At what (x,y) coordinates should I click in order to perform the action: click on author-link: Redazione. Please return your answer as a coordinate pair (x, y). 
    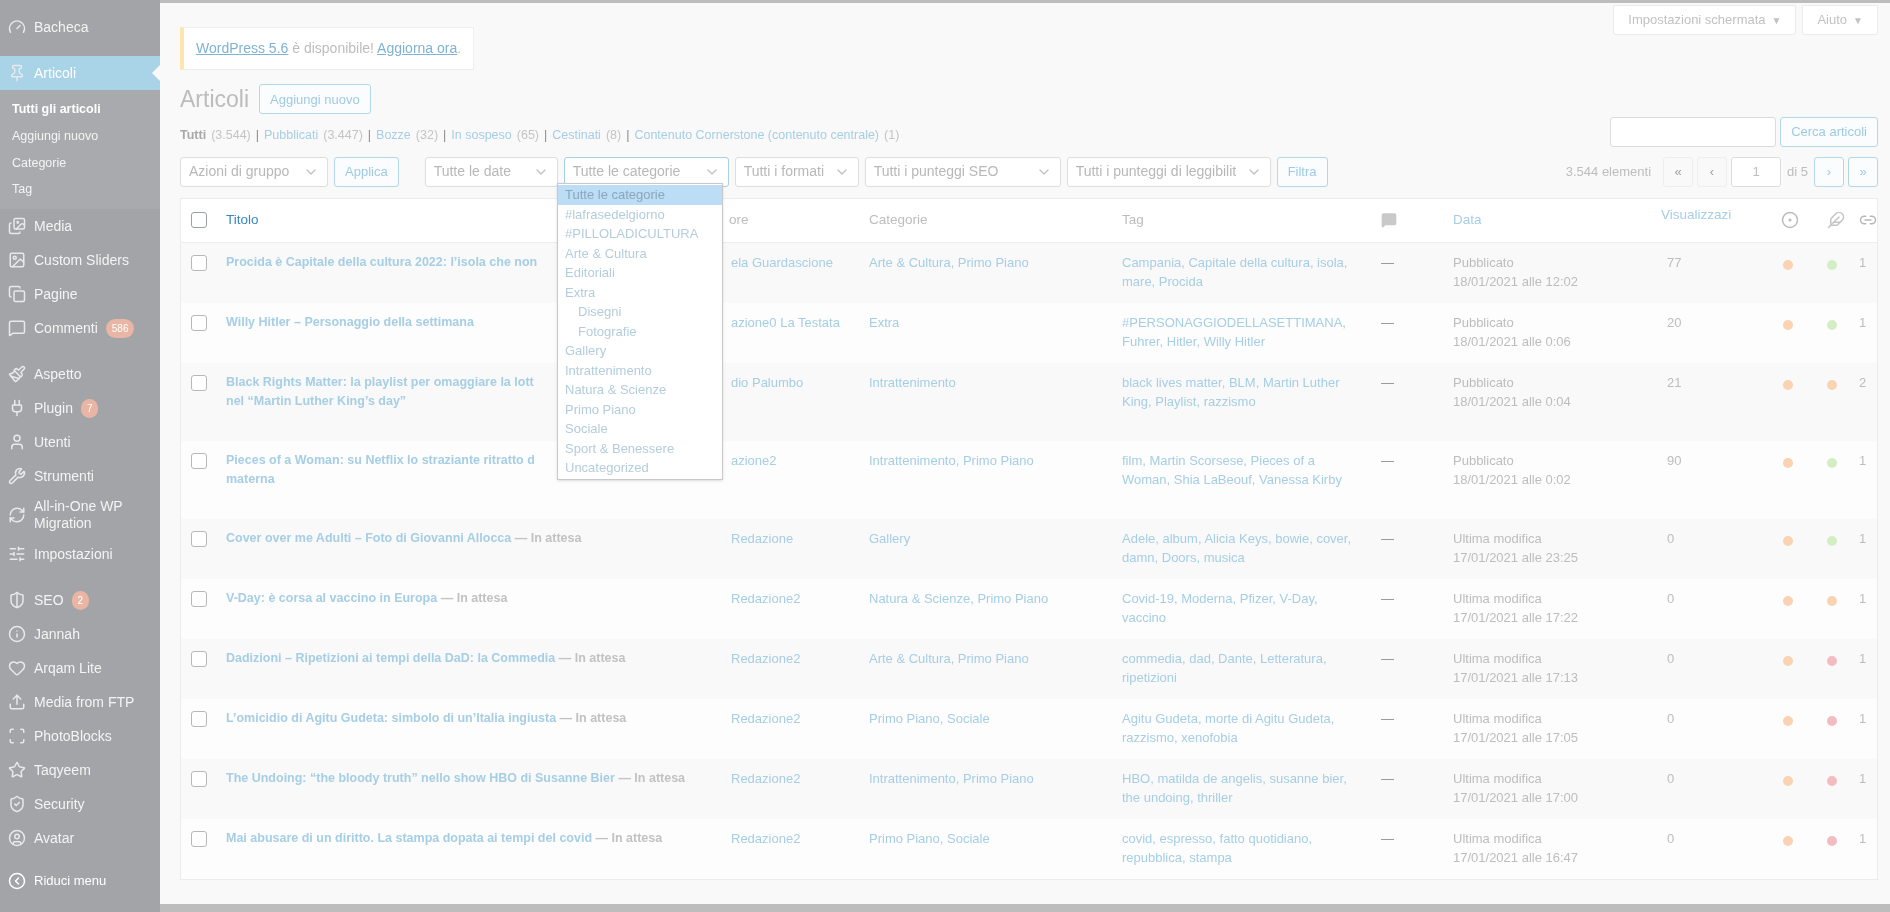
    Looking at the image, I should click on (799, 538).